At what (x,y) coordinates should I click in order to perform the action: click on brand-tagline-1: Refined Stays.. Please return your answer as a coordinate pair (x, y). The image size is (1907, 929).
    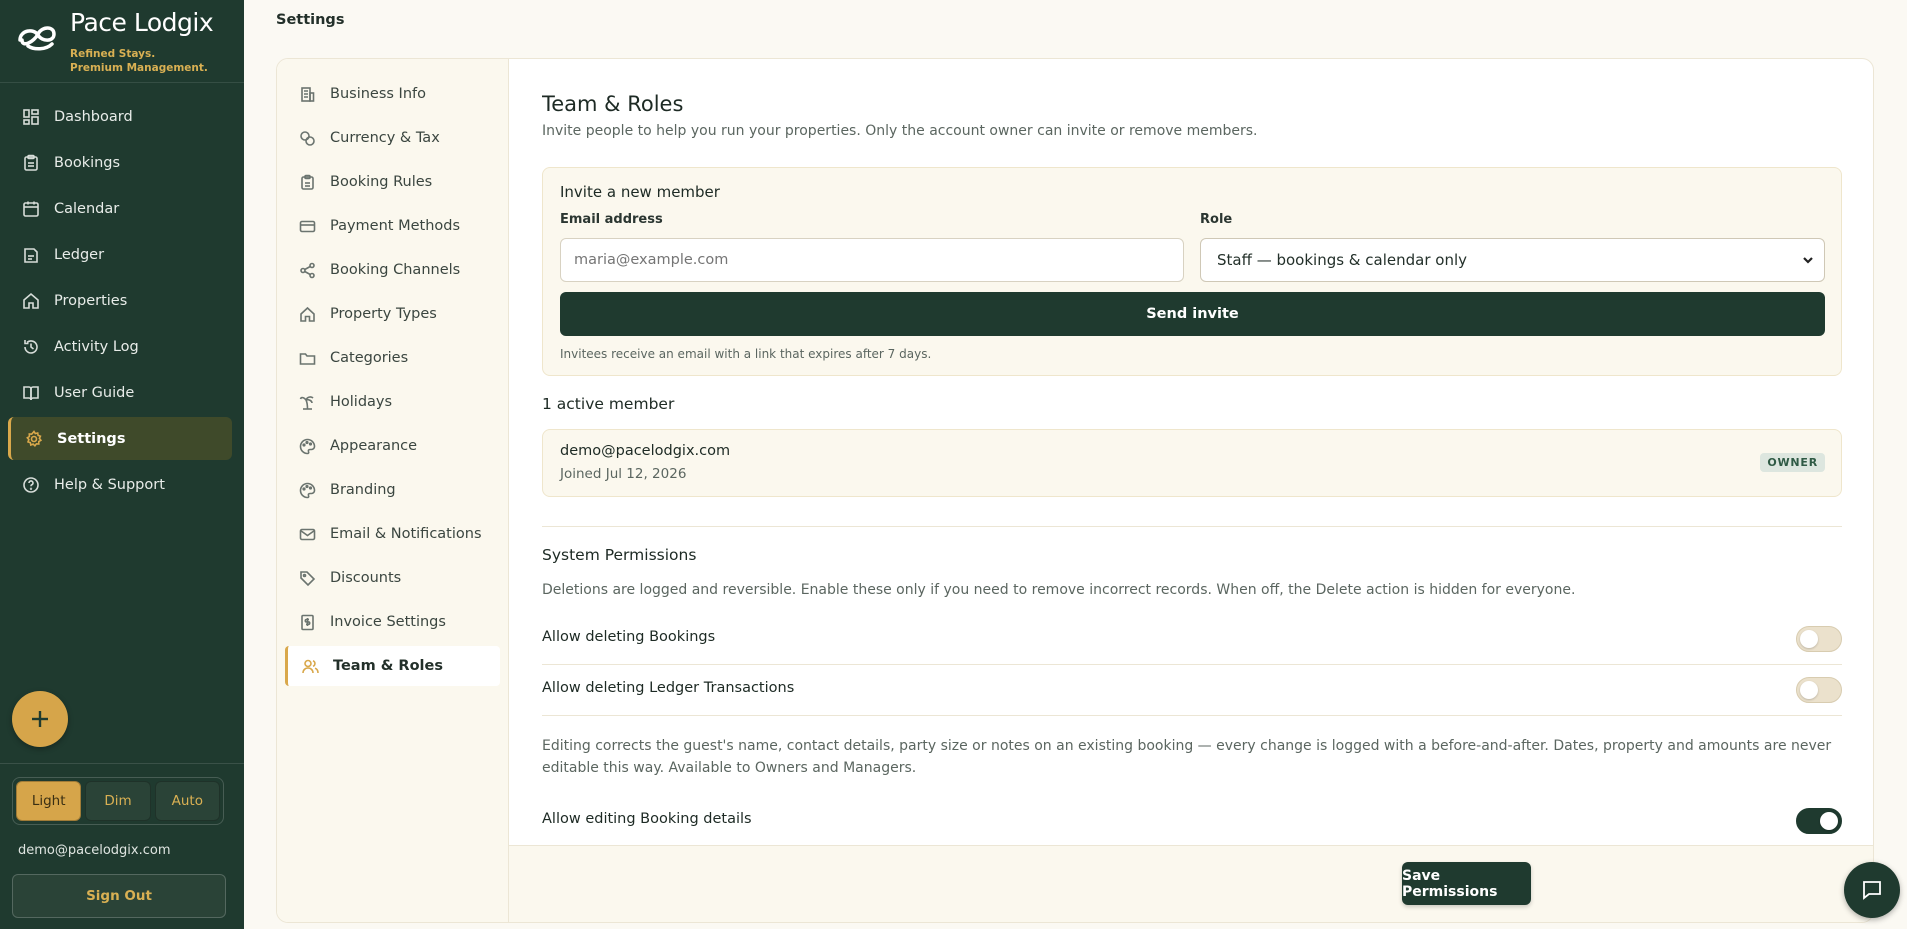
    Looking at the image, I should click on (113, 54).